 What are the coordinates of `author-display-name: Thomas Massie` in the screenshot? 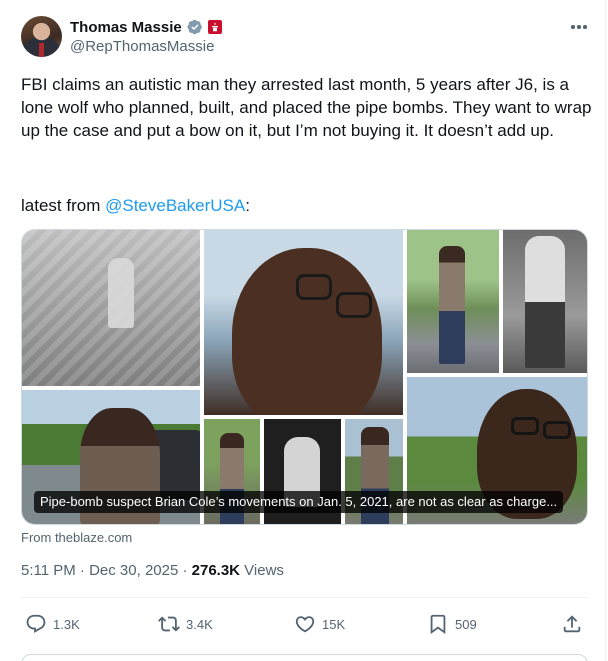 It's located at (126, 27).